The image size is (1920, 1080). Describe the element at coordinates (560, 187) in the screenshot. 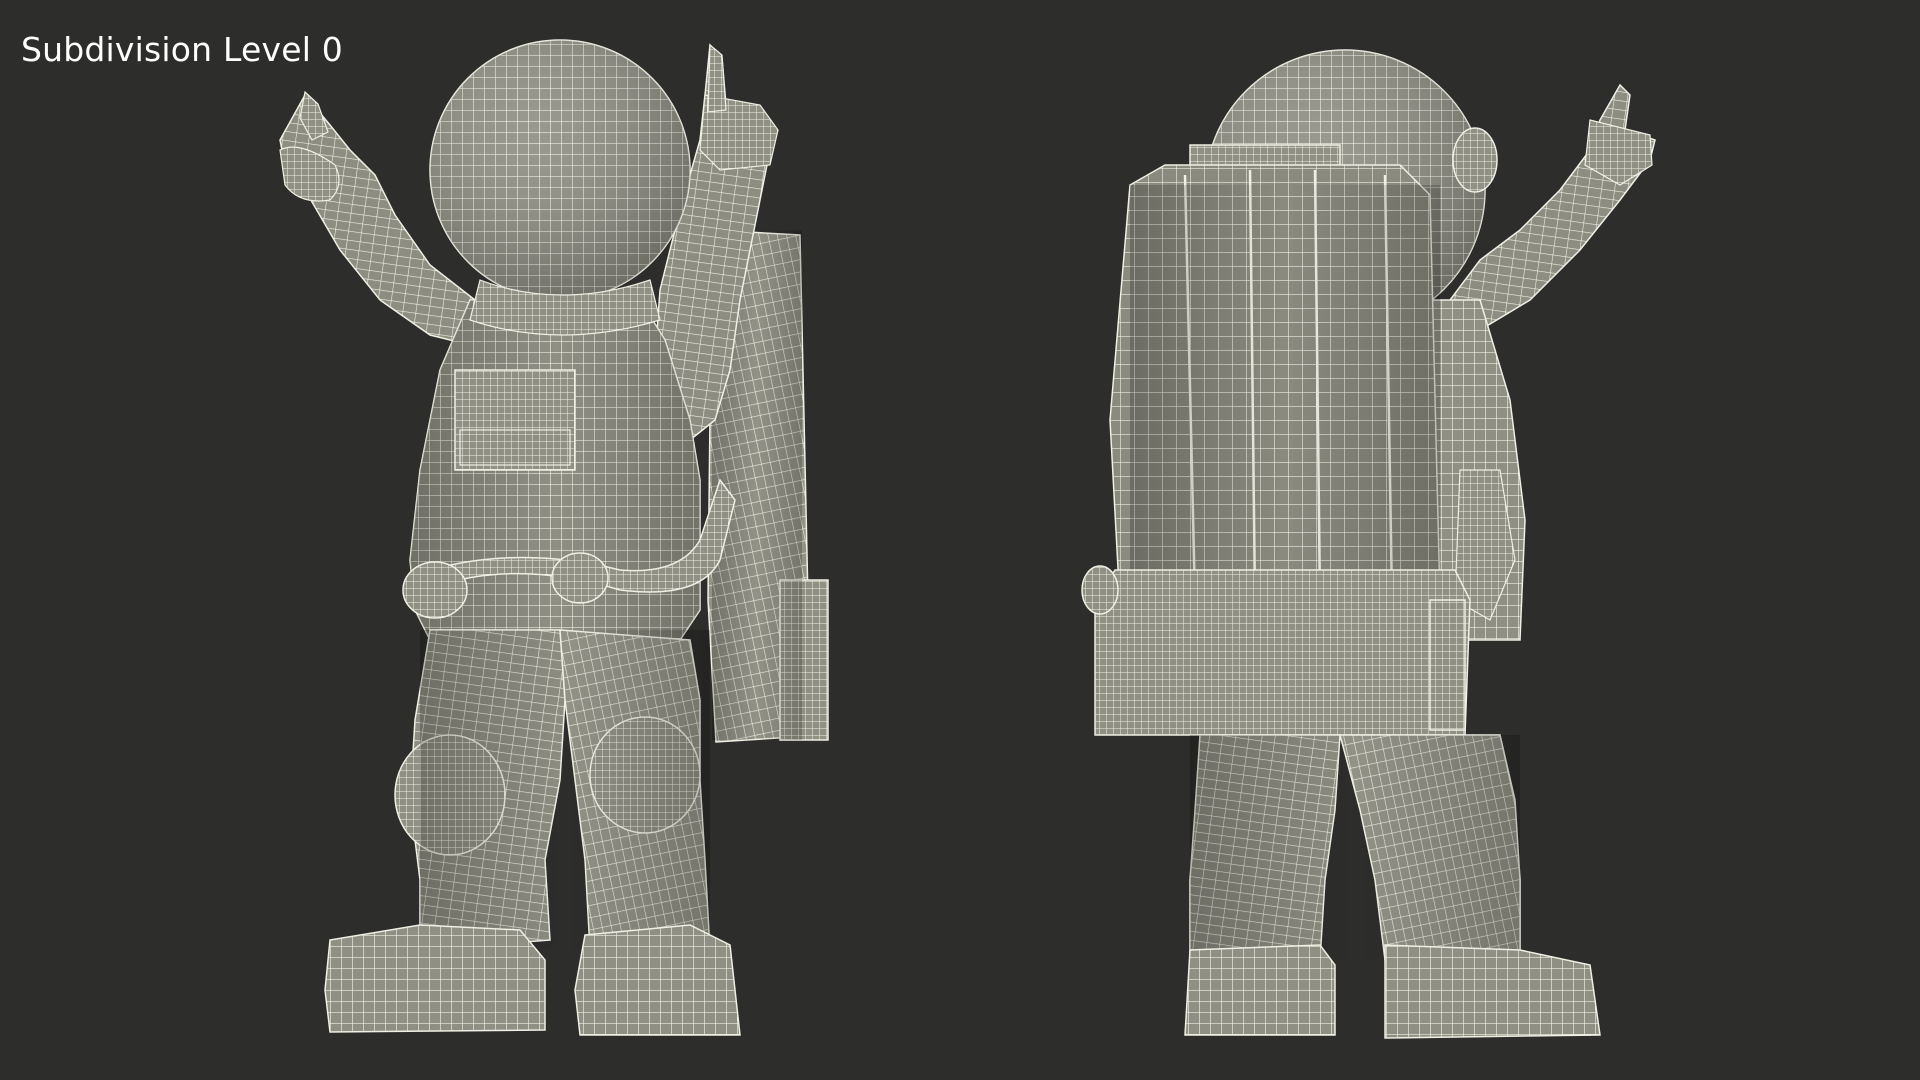

I see `helmet-front` at that location.